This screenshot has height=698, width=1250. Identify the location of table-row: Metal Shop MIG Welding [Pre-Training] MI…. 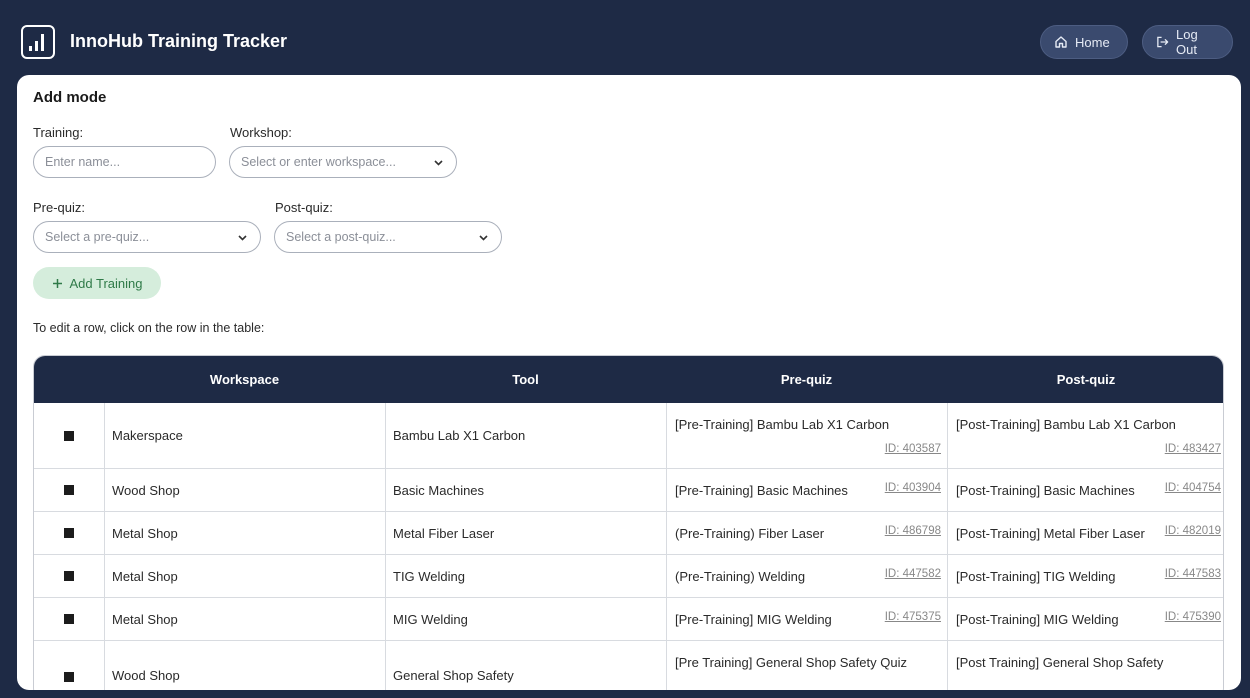
(628, 619).